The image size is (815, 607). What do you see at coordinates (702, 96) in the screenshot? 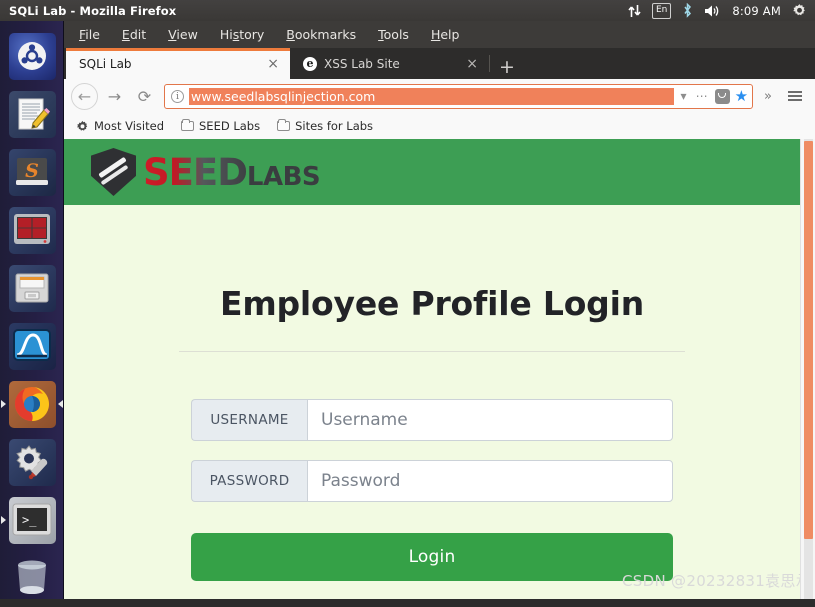
I see `ellipsis-icon: ⋯` at bounding box center [702, 96].